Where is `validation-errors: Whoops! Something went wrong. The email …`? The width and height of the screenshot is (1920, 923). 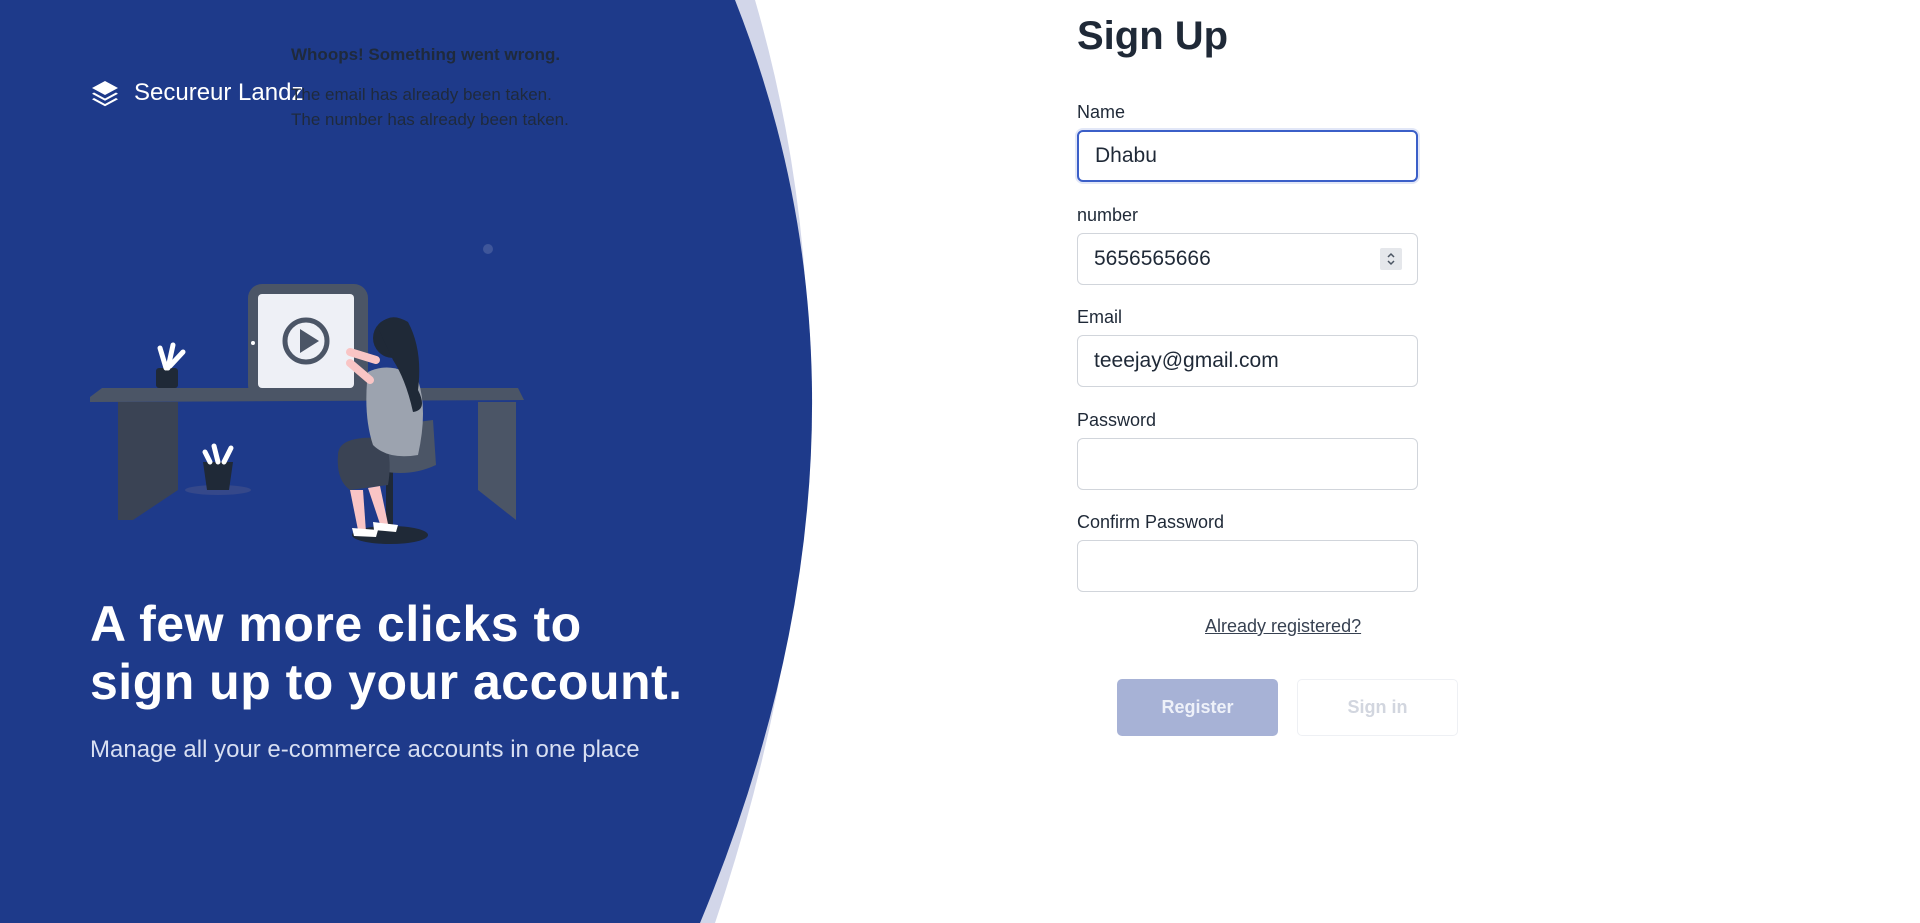 validation-errors: Whoops! Something went wrong. The email … is located at coordinates (430, 87).